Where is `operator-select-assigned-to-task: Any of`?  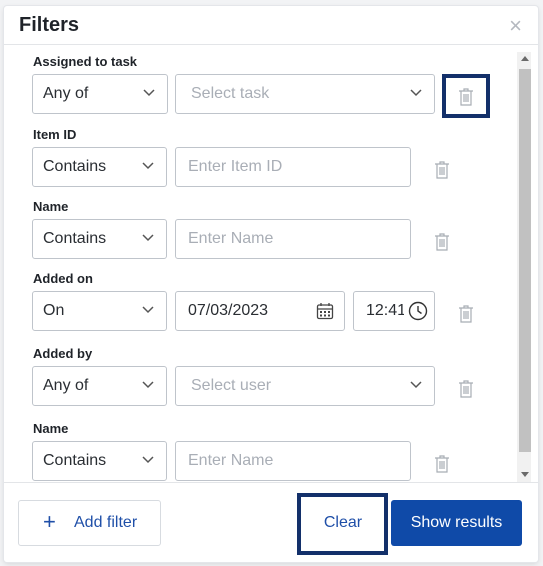
operator-select-assigned-to-task: Any of is located at coordinates (100, 94).